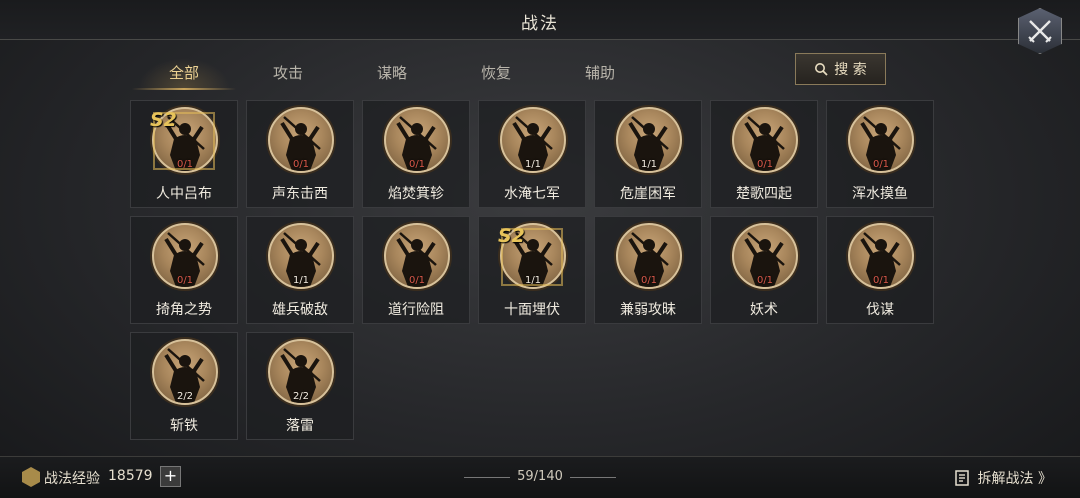 This screenshot has width=1080, height=498. I want to click on tactic-card: 0/1 焰焚箕轸, so click(416, 154).